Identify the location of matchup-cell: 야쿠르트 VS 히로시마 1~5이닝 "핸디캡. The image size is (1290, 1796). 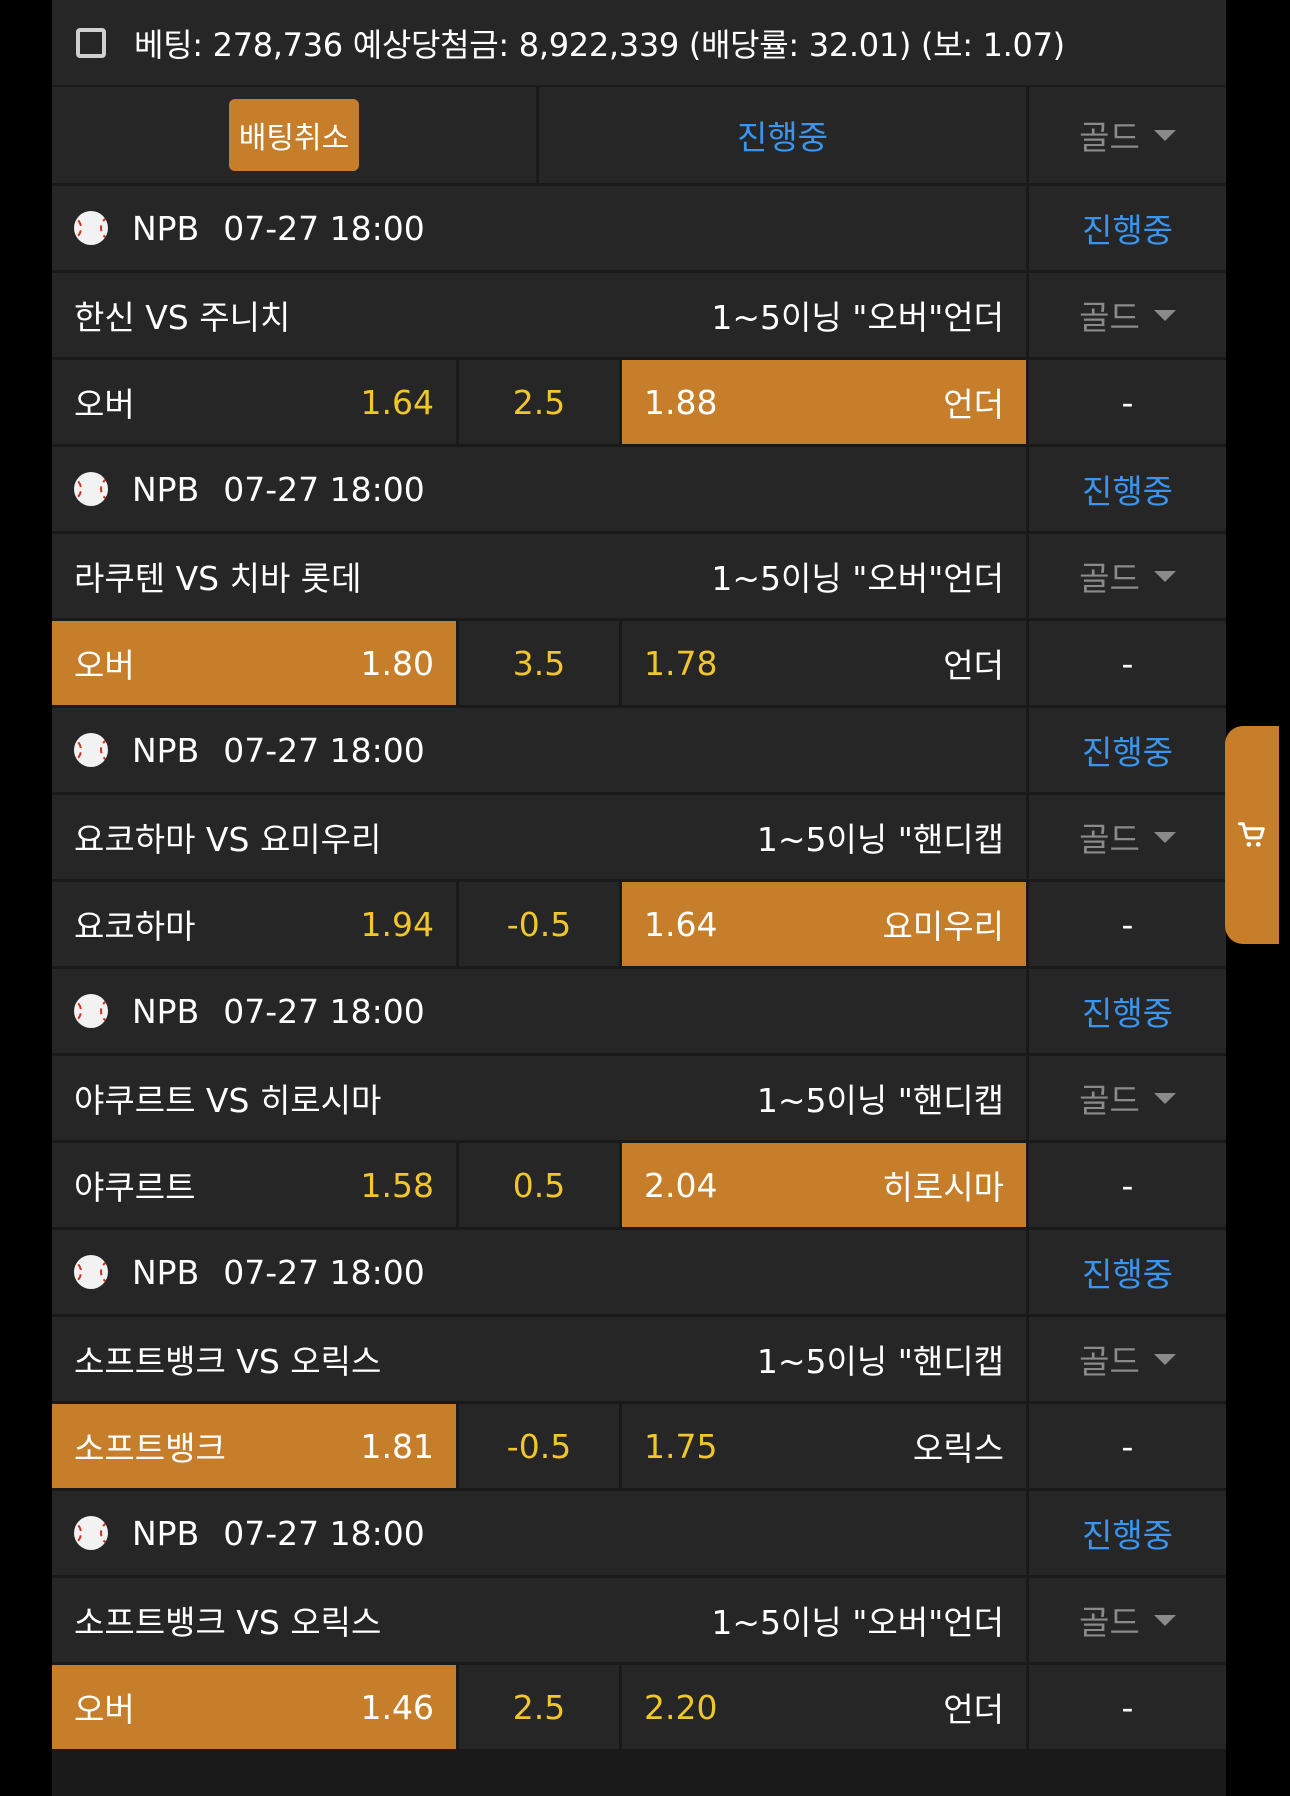
(539, 1098).